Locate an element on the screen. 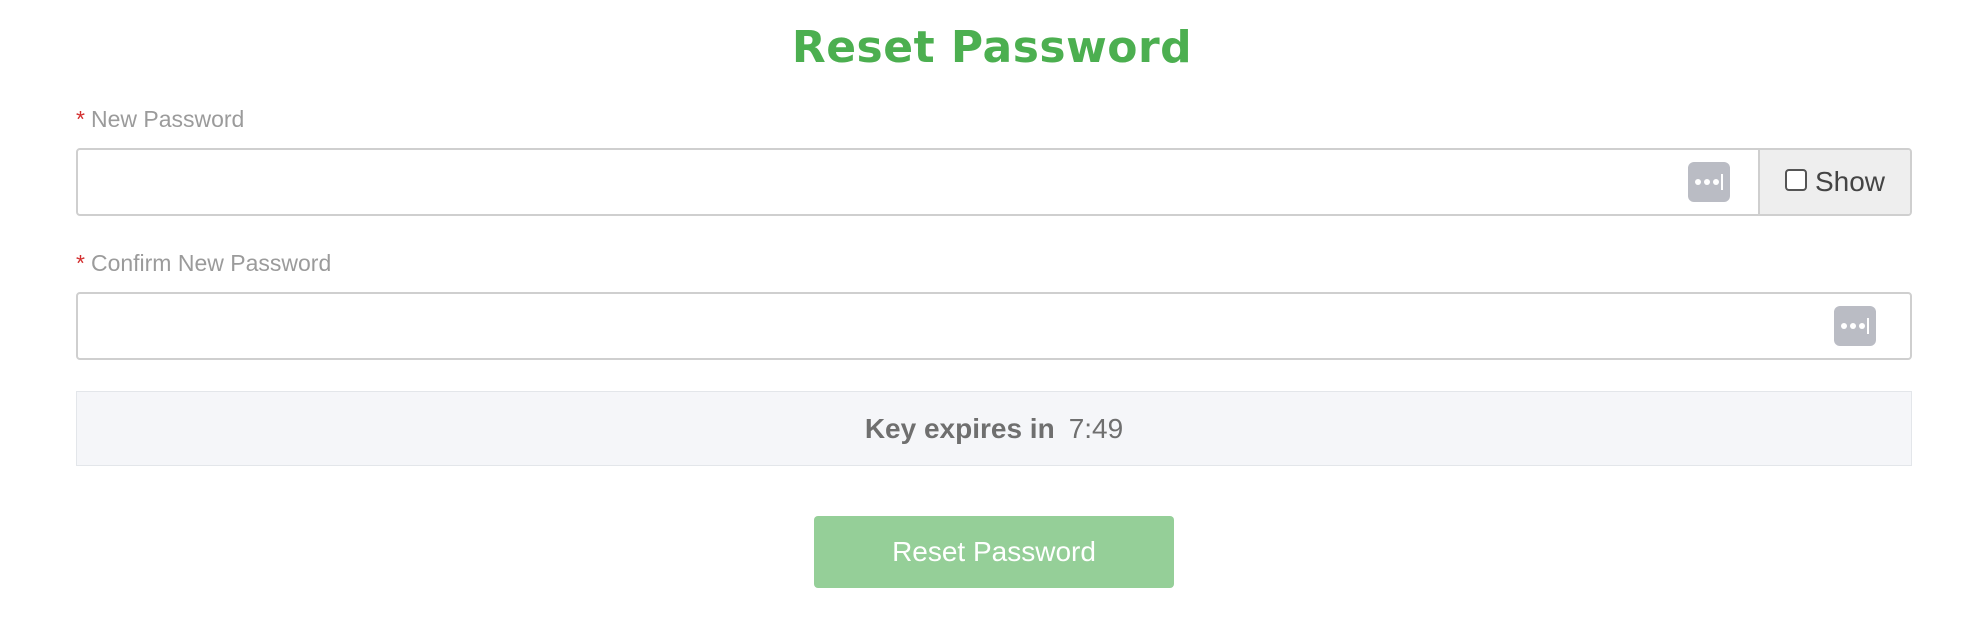  new-password-label-text: New Password is located at coordinates (167, 119).